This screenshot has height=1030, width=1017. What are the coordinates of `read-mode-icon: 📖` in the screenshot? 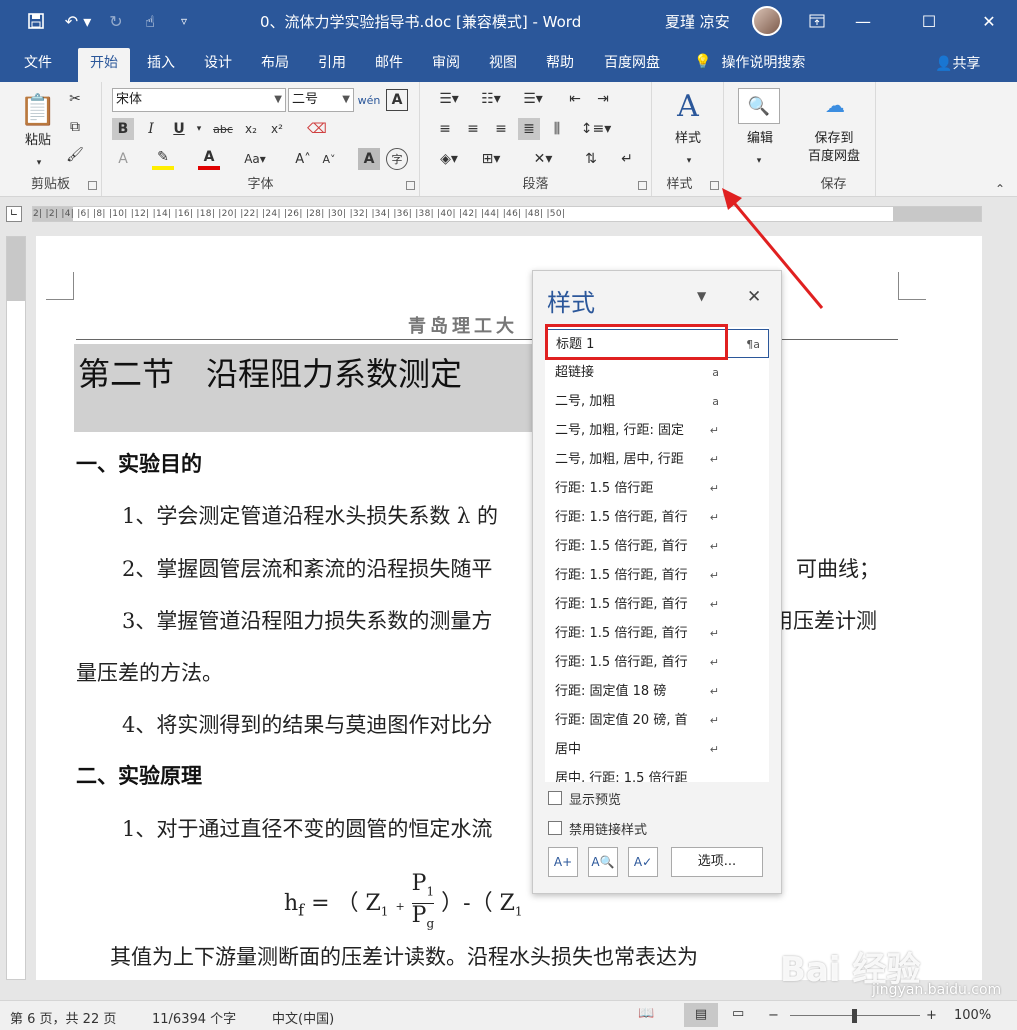 It's located at (646, 1013).